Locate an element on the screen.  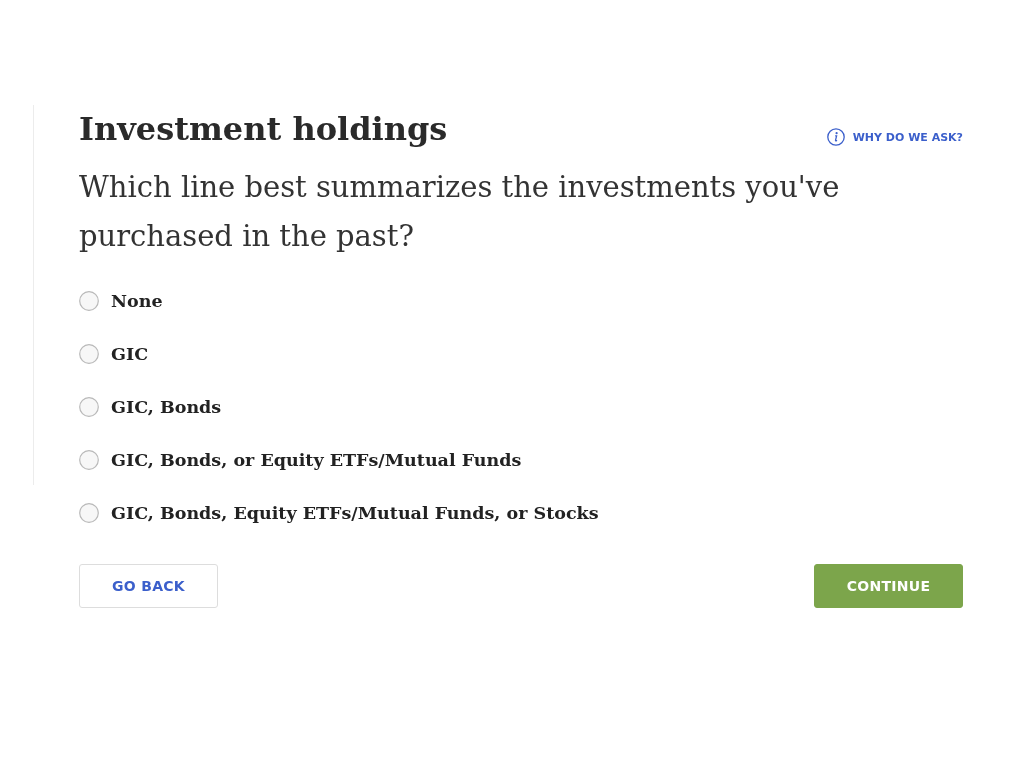
question-text: Which line best summarizes the investments you've purchased in the past? is located at coordinates (460, 212).